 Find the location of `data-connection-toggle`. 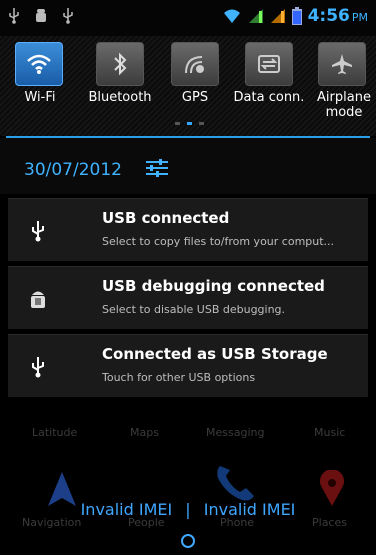

data-connection-toggle is located at coordinates (269, 64).